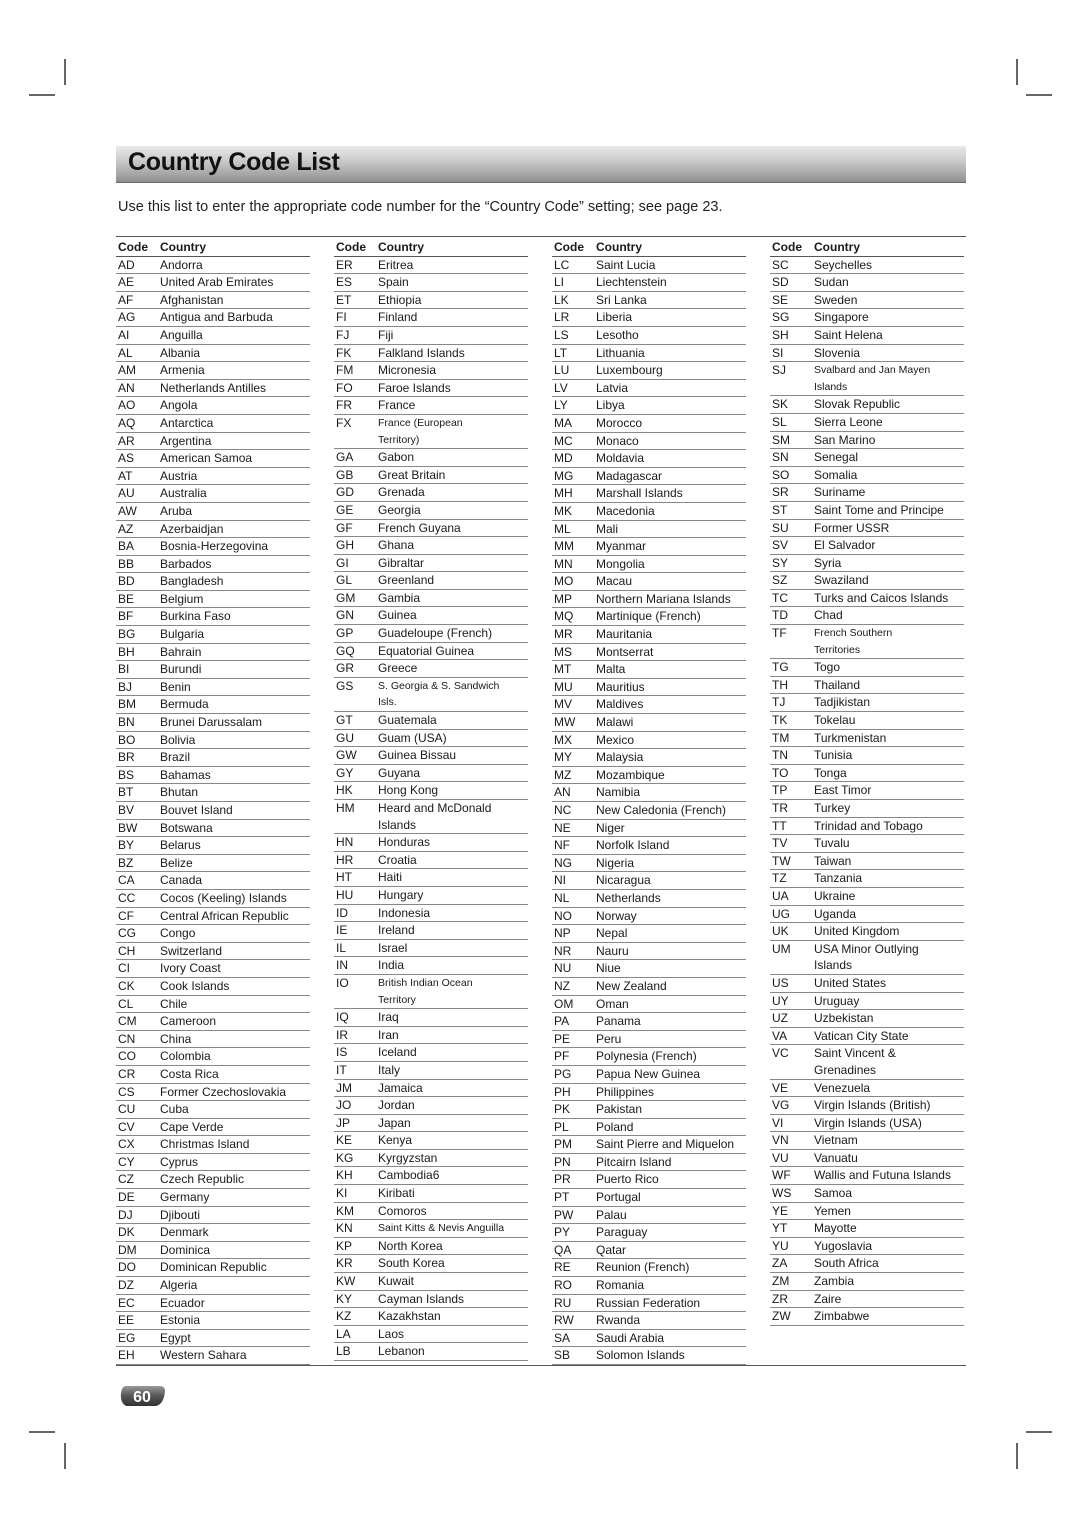 This screenshot has width=1080, height=1528. I want to click on country-code: MS, so click(563, 651).